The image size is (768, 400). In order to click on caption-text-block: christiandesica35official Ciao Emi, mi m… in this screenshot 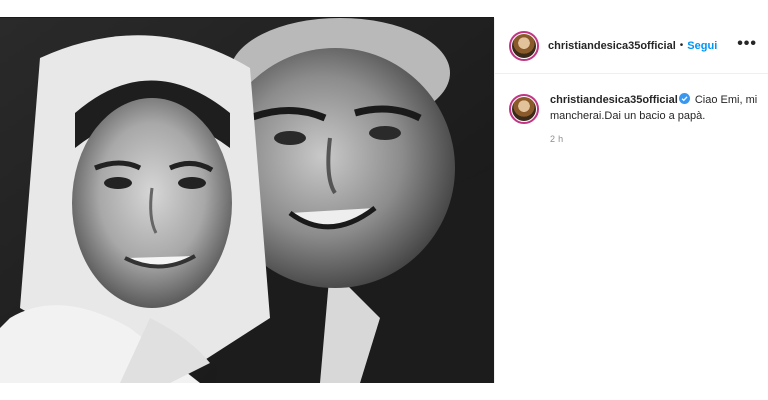, I will do `click(654, 108)`.